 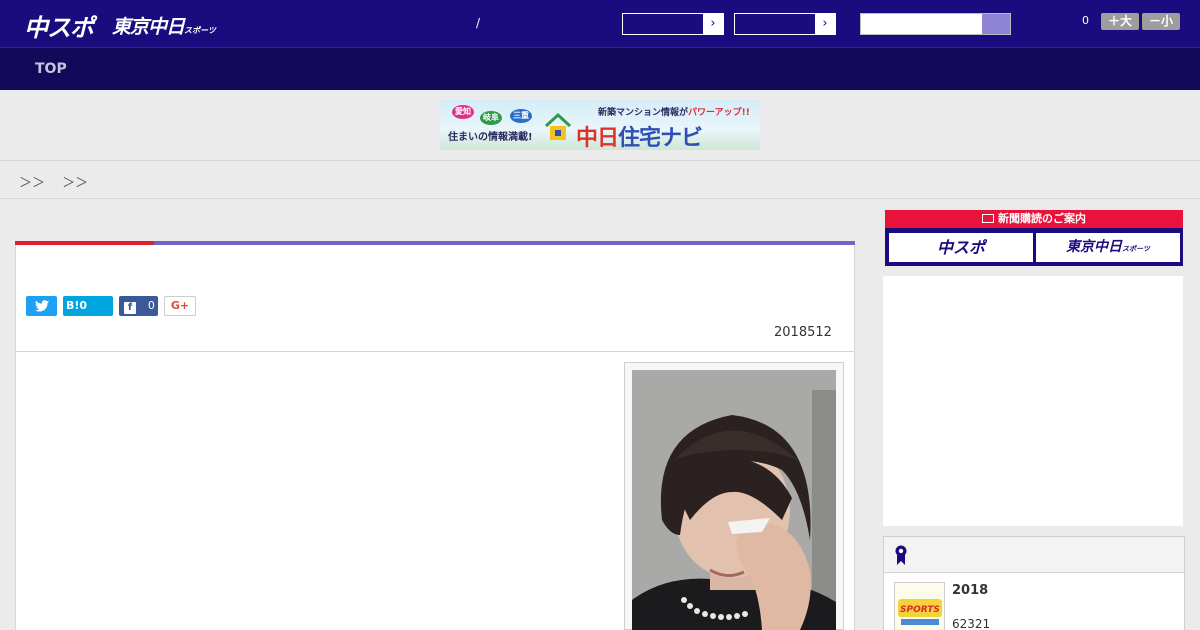 What do you see at coordinates (59, 25) in the screenshot?
I see `chuspo-logo: 中スポ` at bounding box center [59, 25].